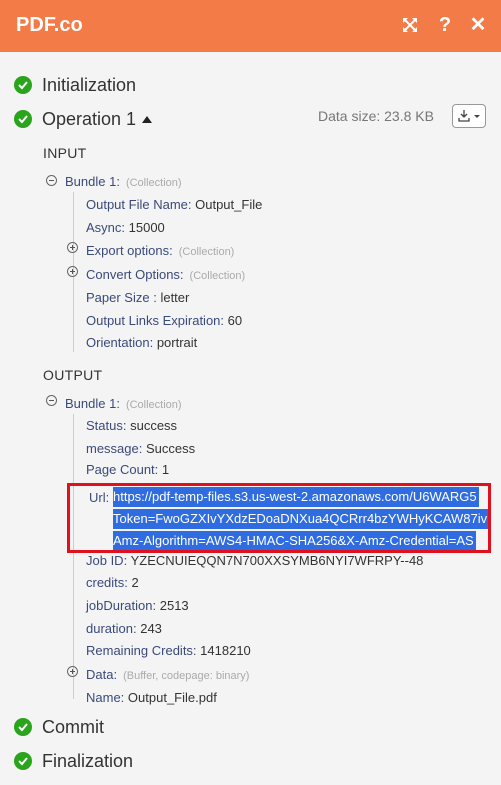 The width and height of the screenshot is (501, 785). What do you see at coordinates (107, 560) in the screenshot?
I see `field-key: Job ID:` at bounding box center [107, 560].